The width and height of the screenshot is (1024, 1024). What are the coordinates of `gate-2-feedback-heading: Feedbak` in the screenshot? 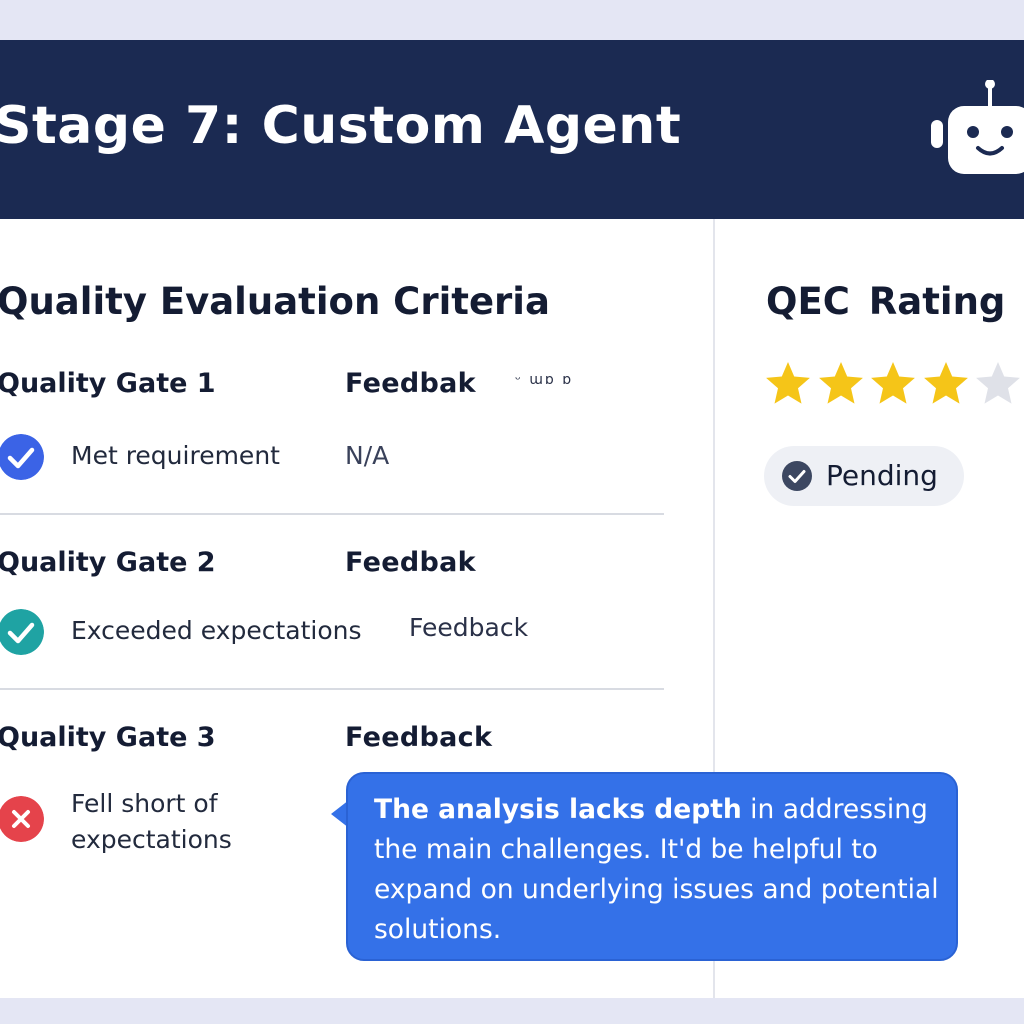 It's located at (410, 562).